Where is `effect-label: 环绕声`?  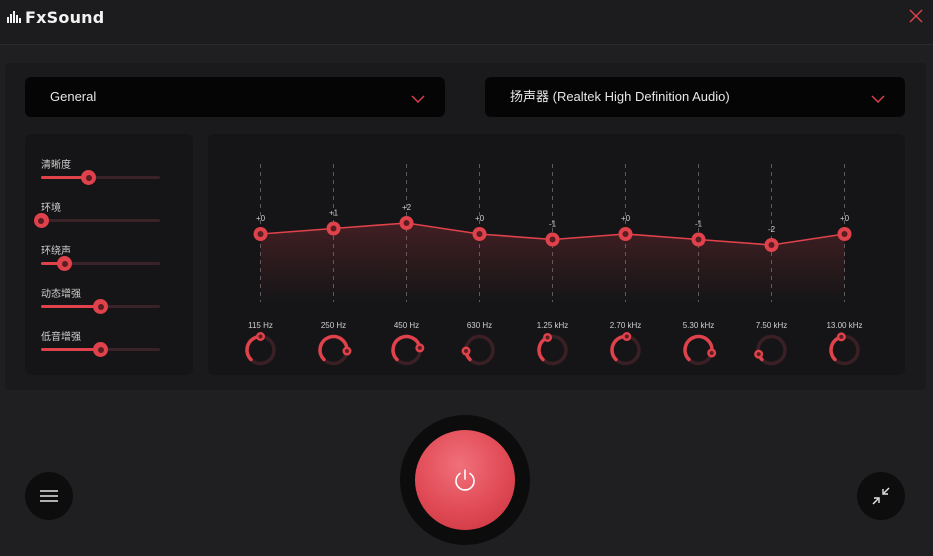 effect-label: 环绕声 is located at coordinates (56, 251).